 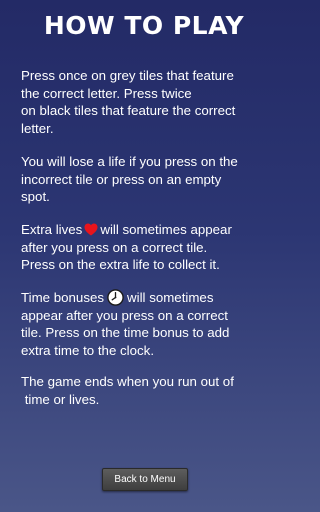 I want to click on instruction-line: You will lose a life if you press on the, so click(x=129, y=161).